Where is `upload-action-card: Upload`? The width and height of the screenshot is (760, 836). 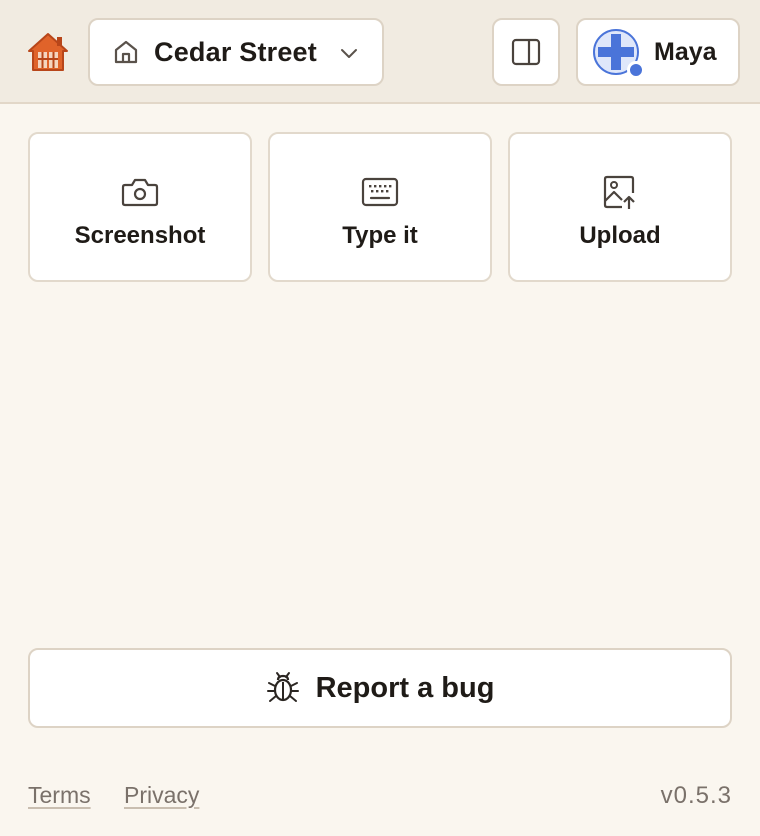
upload-action-card: Upload is located at coordinates (620, 207).